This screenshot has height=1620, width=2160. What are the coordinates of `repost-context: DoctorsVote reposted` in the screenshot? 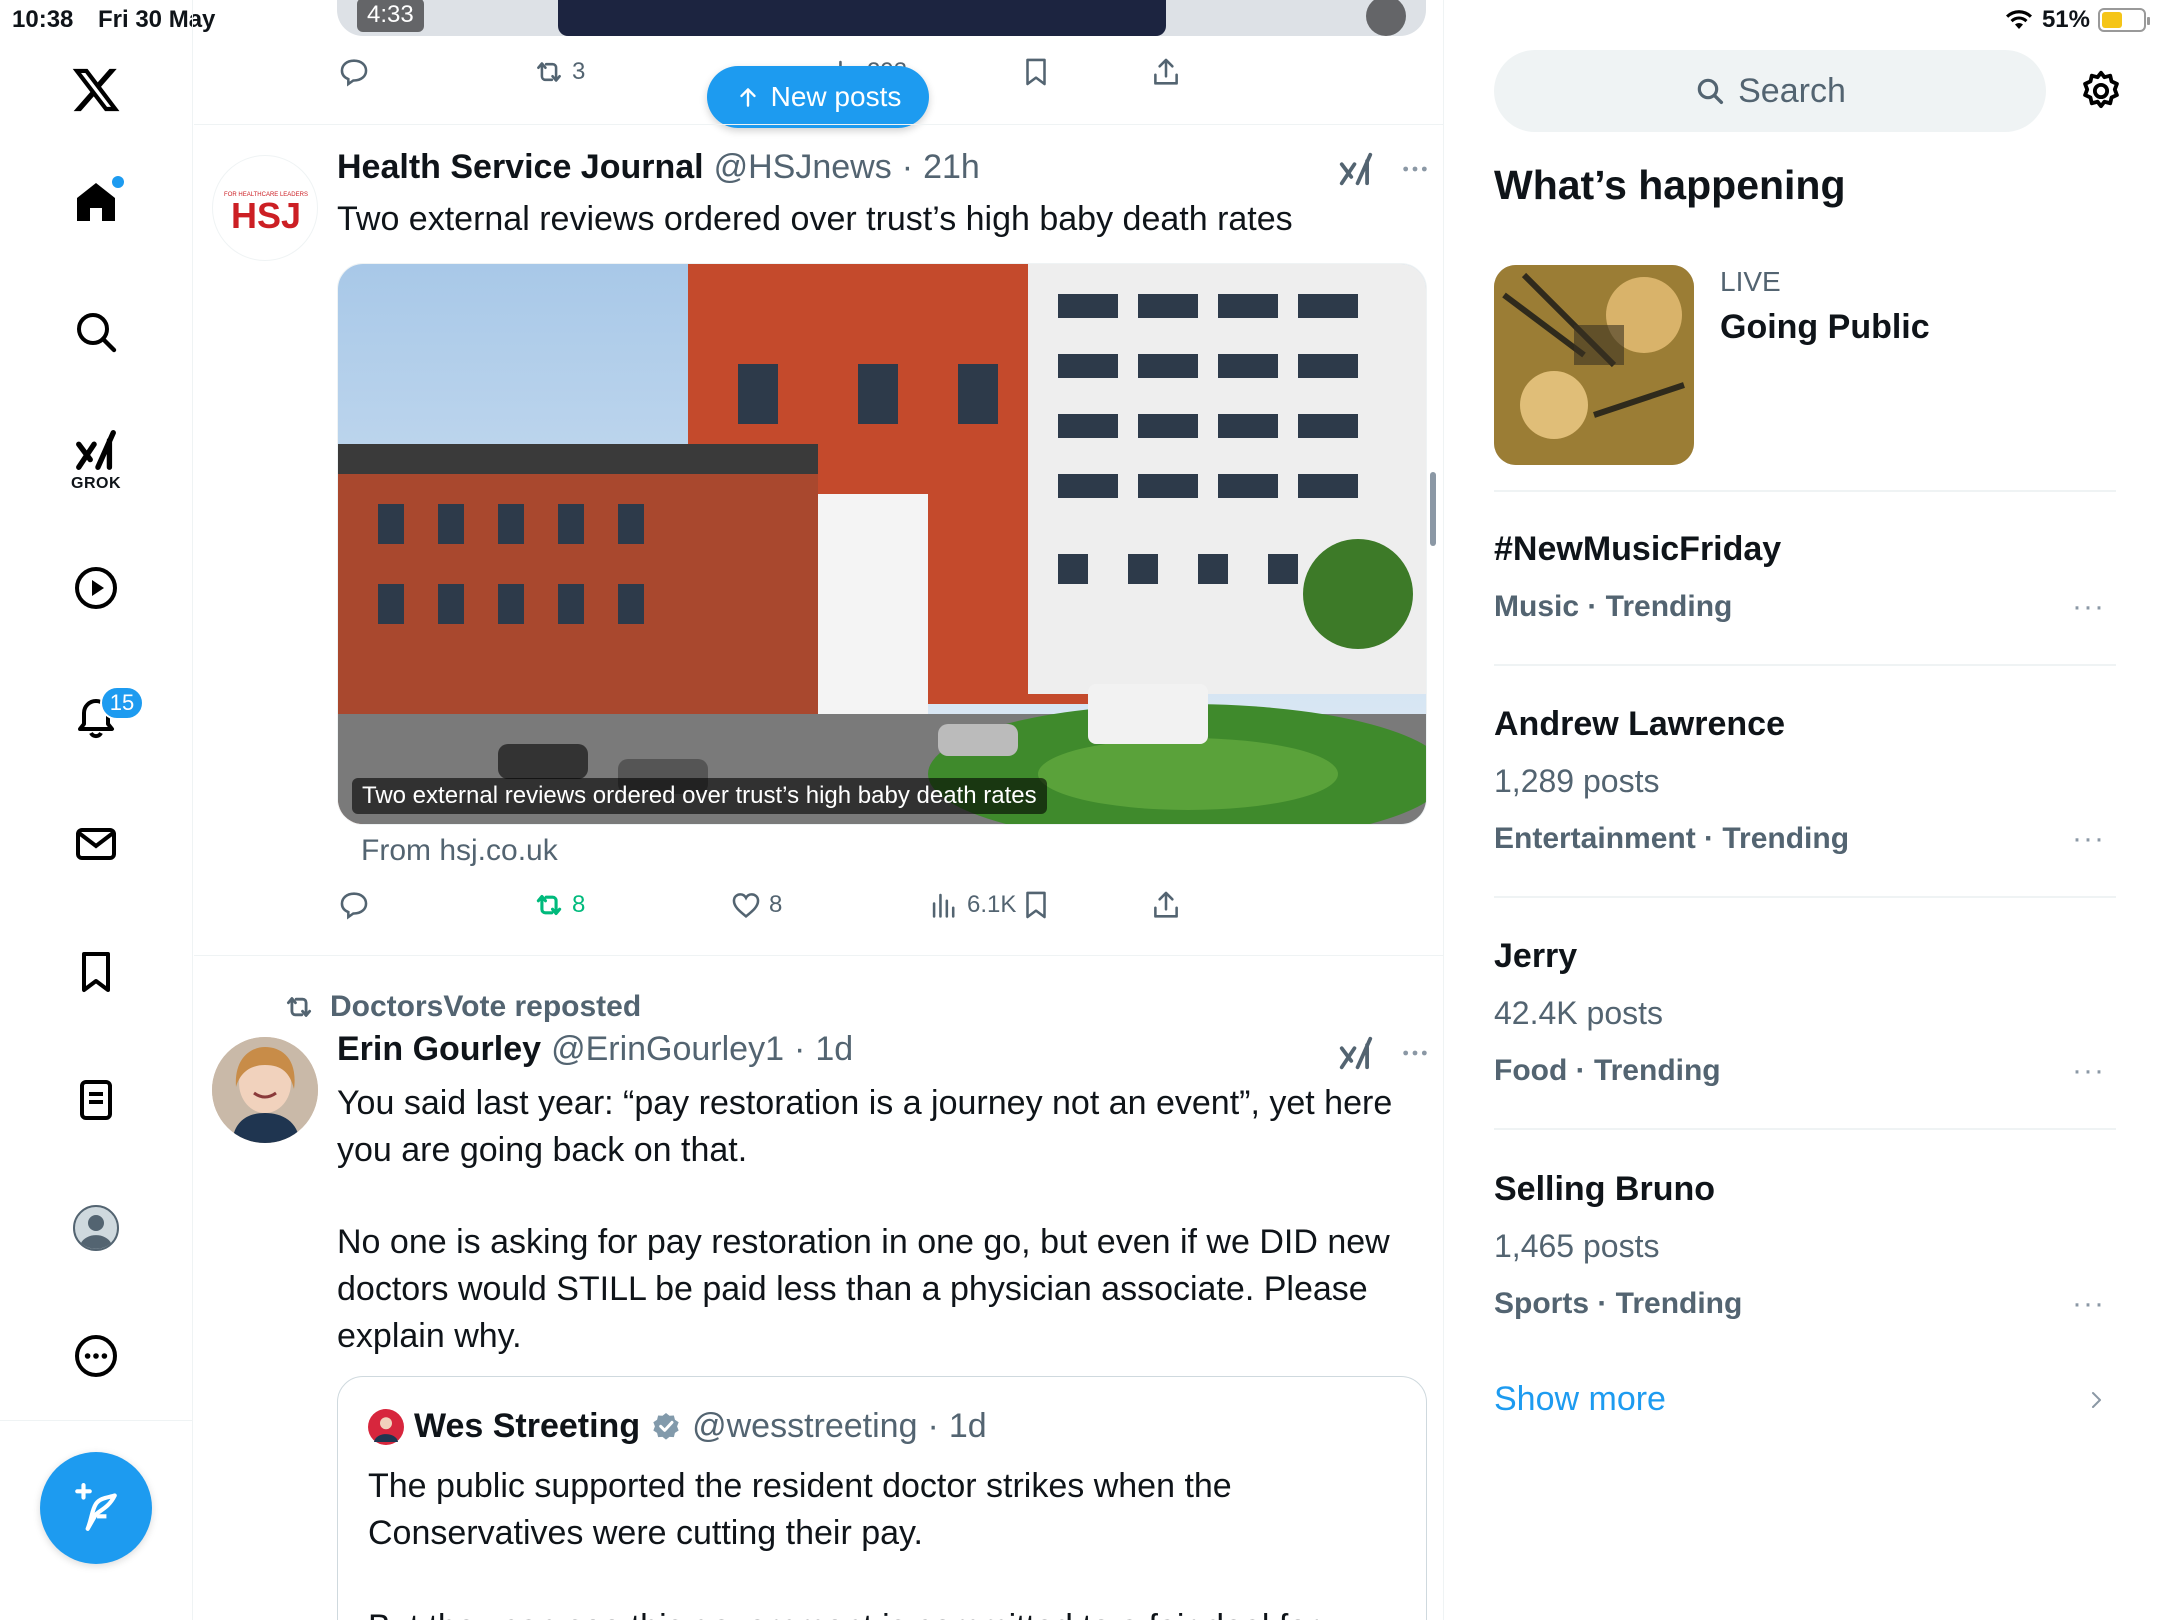 It's located at (461, 1007).